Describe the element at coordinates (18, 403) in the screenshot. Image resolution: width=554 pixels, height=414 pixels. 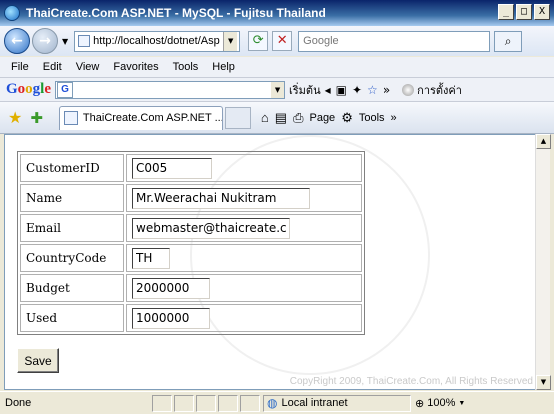
I see `status-text: Done` at that location.